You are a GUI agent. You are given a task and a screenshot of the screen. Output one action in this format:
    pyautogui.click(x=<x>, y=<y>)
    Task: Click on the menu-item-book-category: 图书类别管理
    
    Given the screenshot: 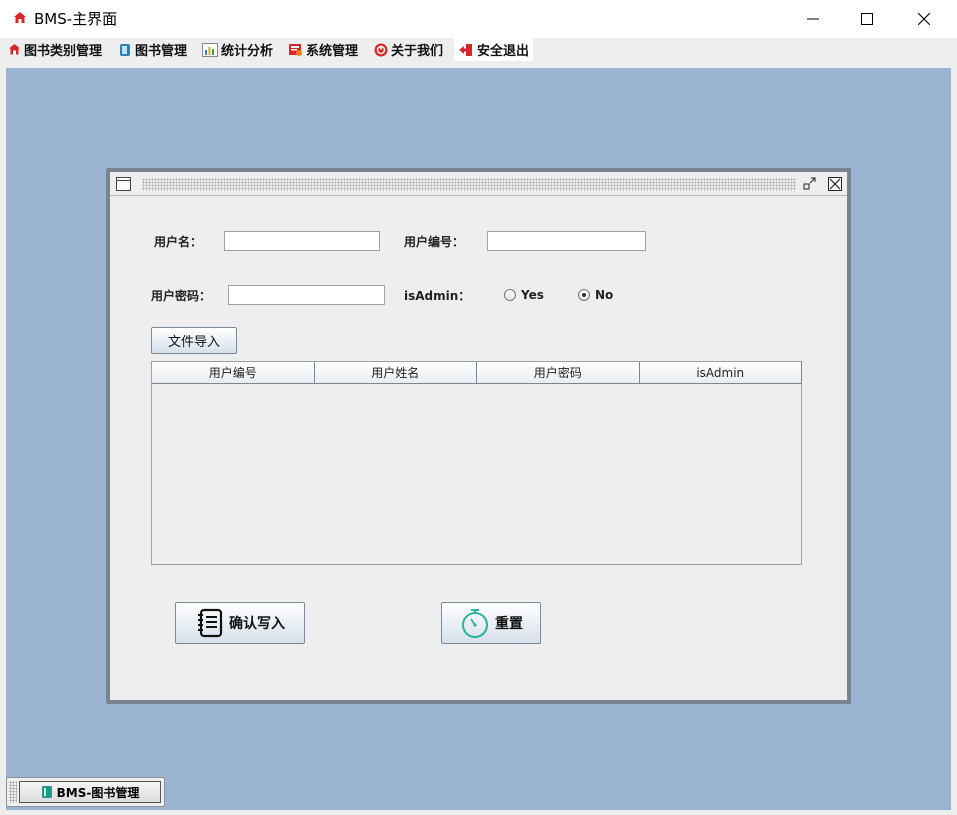 What is the action you would take?
    pyautogui.click(x=55, y=49)
    